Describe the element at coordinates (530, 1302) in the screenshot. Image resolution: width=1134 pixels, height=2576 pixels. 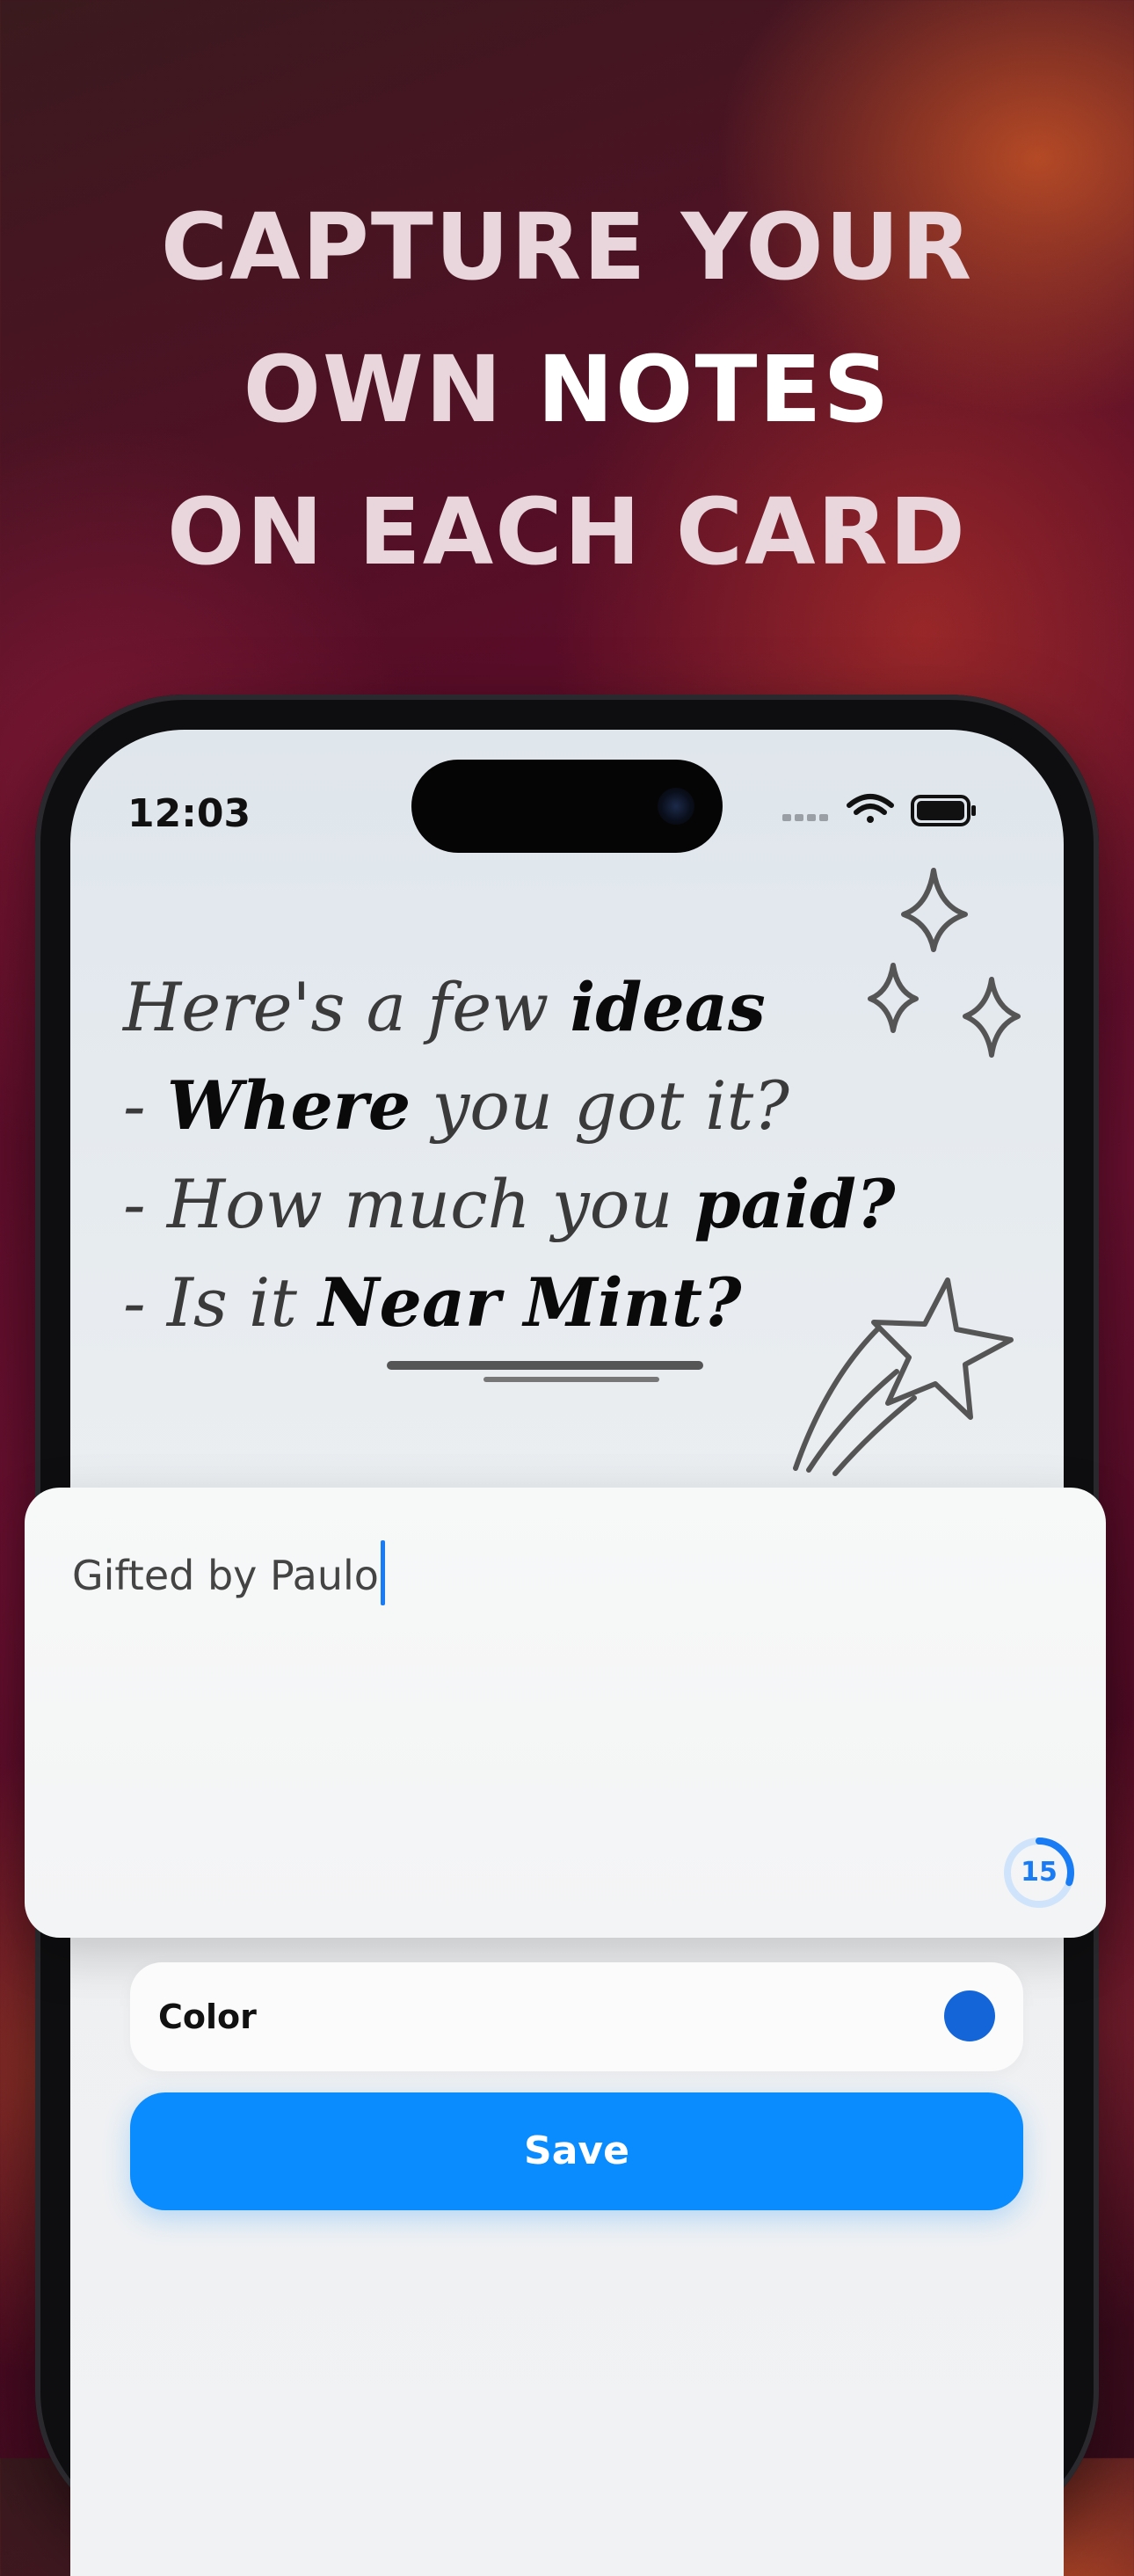
I see `notes-line-4-b: Near Mint?` at that location.